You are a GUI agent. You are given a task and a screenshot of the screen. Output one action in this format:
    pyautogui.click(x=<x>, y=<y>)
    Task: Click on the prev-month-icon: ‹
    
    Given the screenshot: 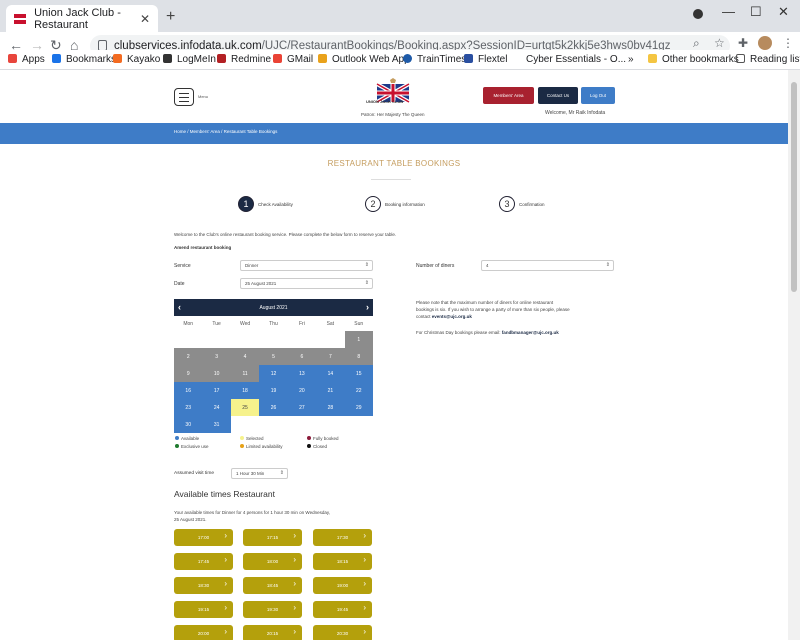 What is the action you would take?
    pyautogui.click(x=179, y=307)
    